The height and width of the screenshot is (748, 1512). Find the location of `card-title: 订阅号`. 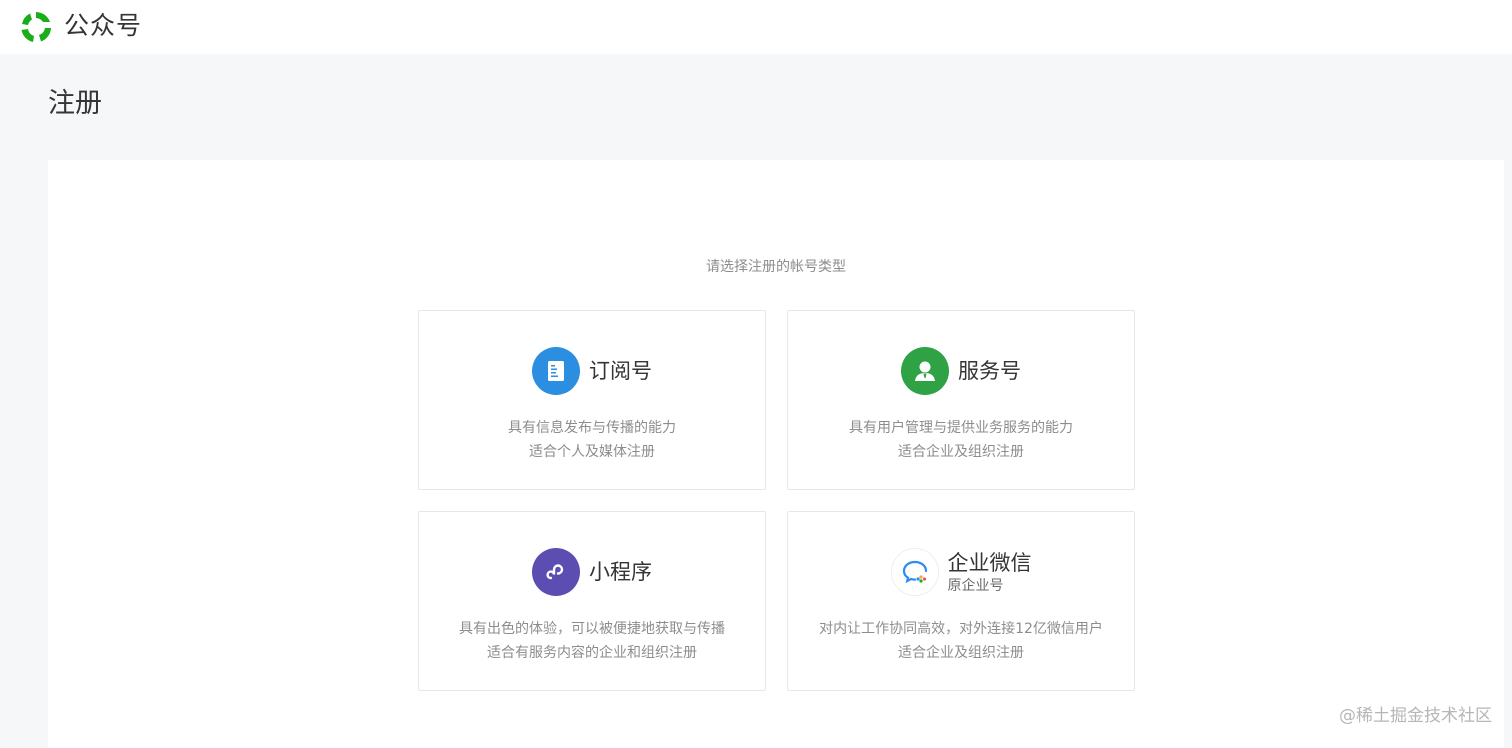

card-title: 订阅号 is located at coordinates (620, 371).